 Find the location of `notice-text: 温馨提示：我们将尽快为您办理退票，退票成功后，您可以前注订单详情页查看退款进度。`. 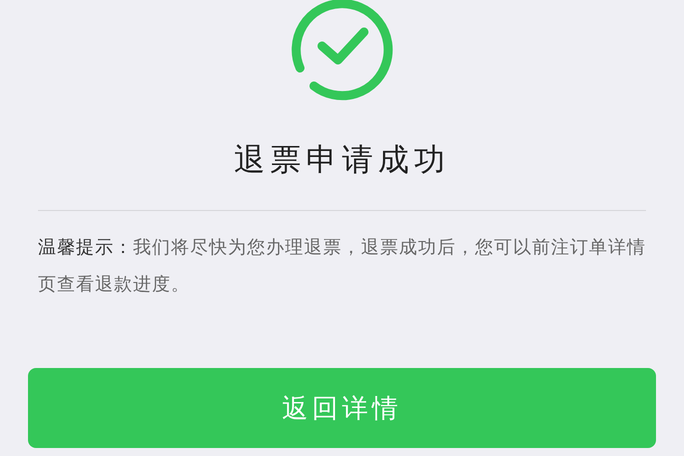

notice-text: 温馨提示：我们将尽快为您办理退票，退票成功后，您可以前注订单详情页查看退款进度。 is located at coordinates (342, 266).